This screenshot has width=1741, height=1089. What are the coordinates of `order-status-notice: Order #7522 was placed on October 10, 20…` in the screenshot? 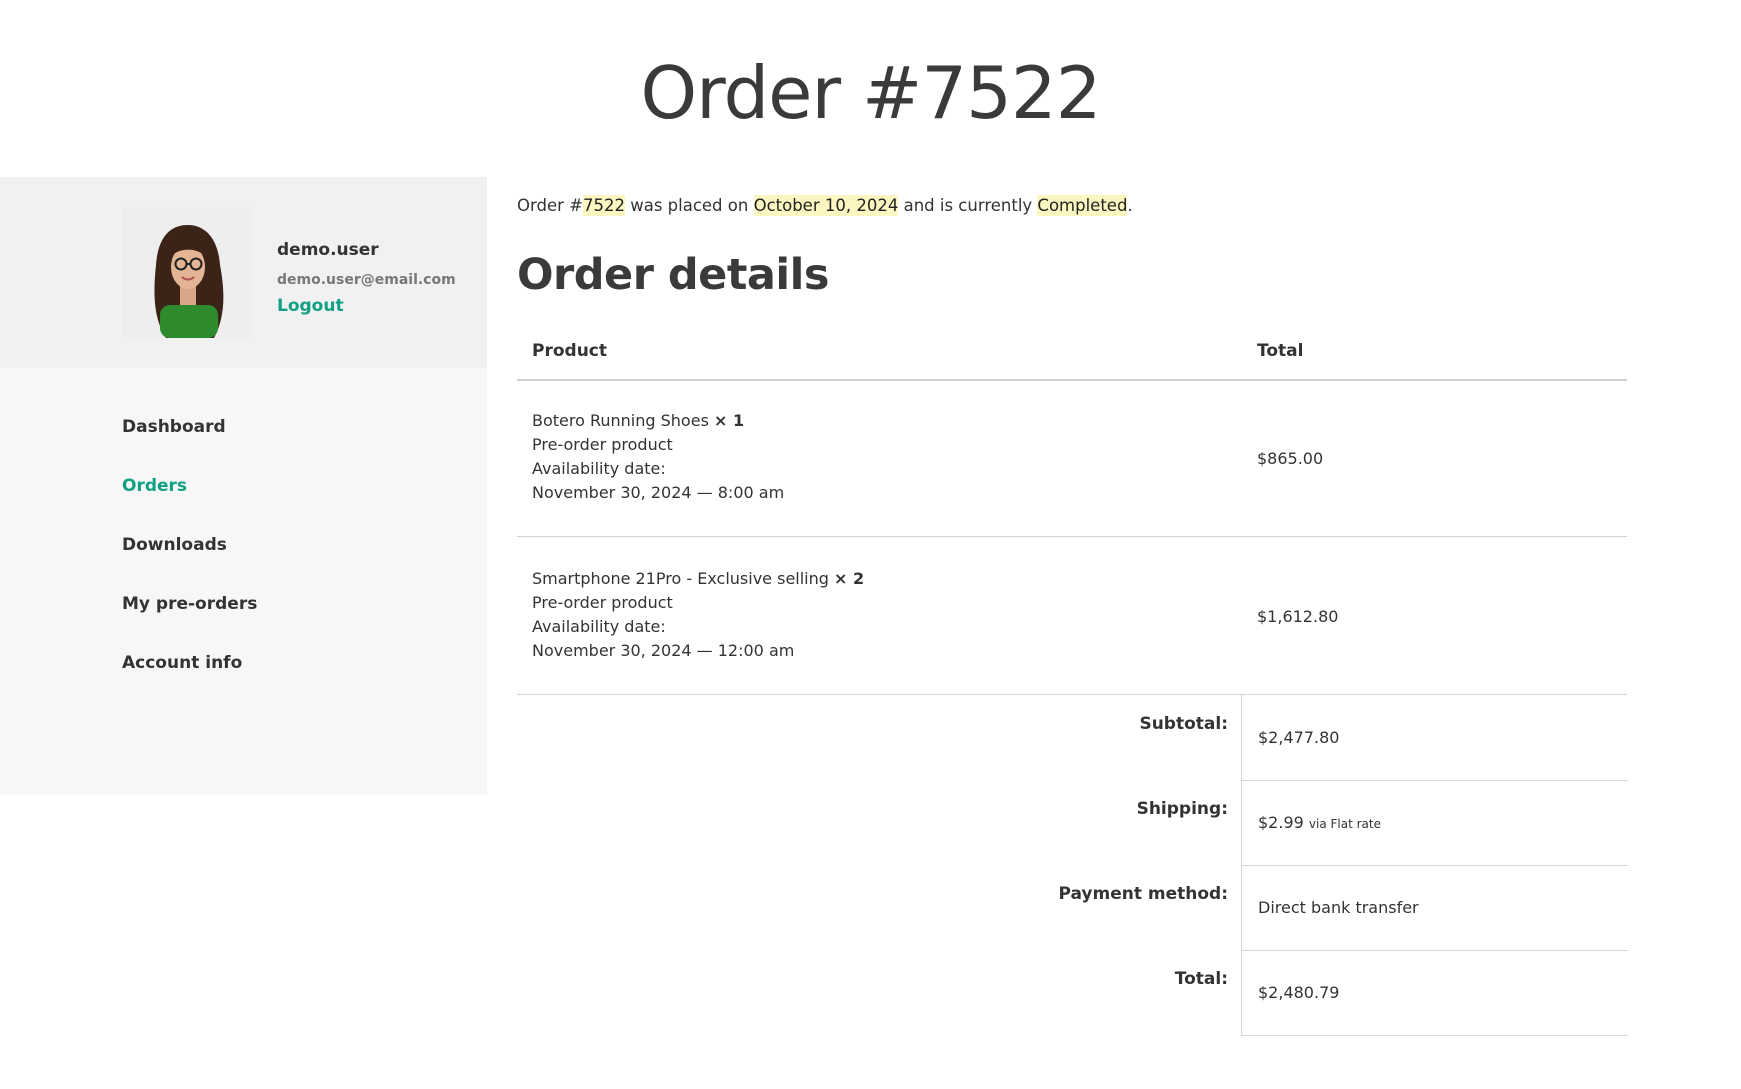 It's located at (825, 205).